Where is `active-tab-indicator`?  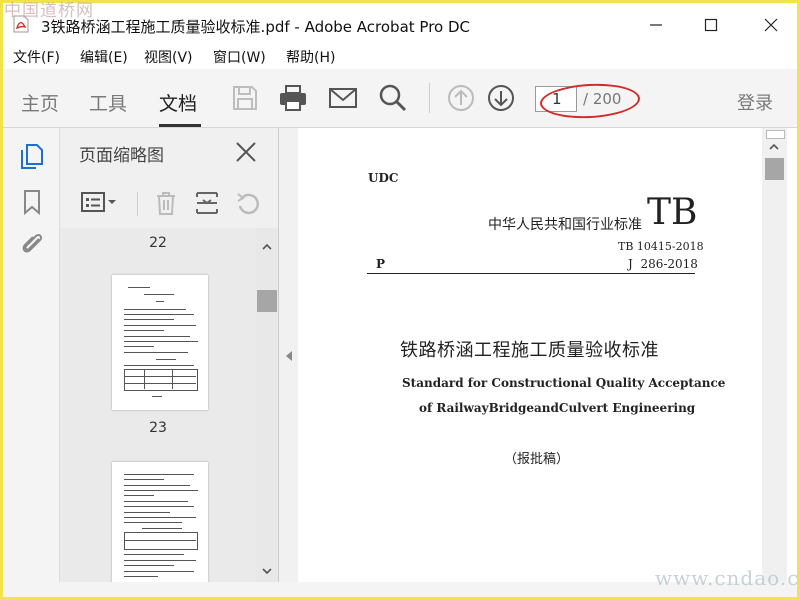
active-tab-indicator is located at coordinates (180, 125).